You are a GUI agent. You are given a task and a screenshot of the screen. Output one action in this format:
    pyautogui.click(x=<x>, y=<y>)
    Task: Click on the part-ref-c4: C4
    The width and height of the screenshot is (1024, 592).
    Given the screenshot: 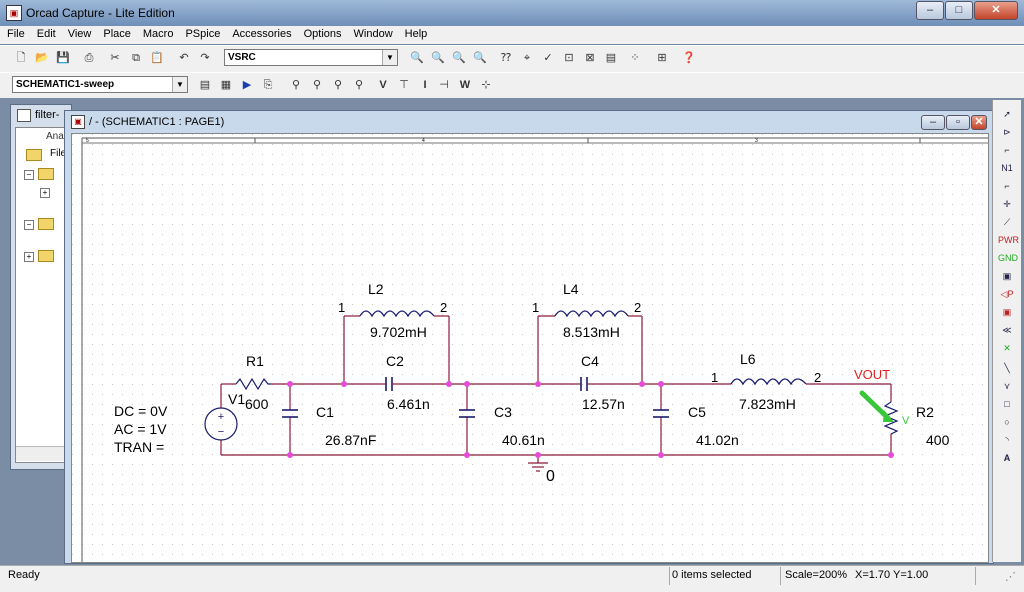 What is the action you would take?
    pyautogui.click(x=590, y=361)
    